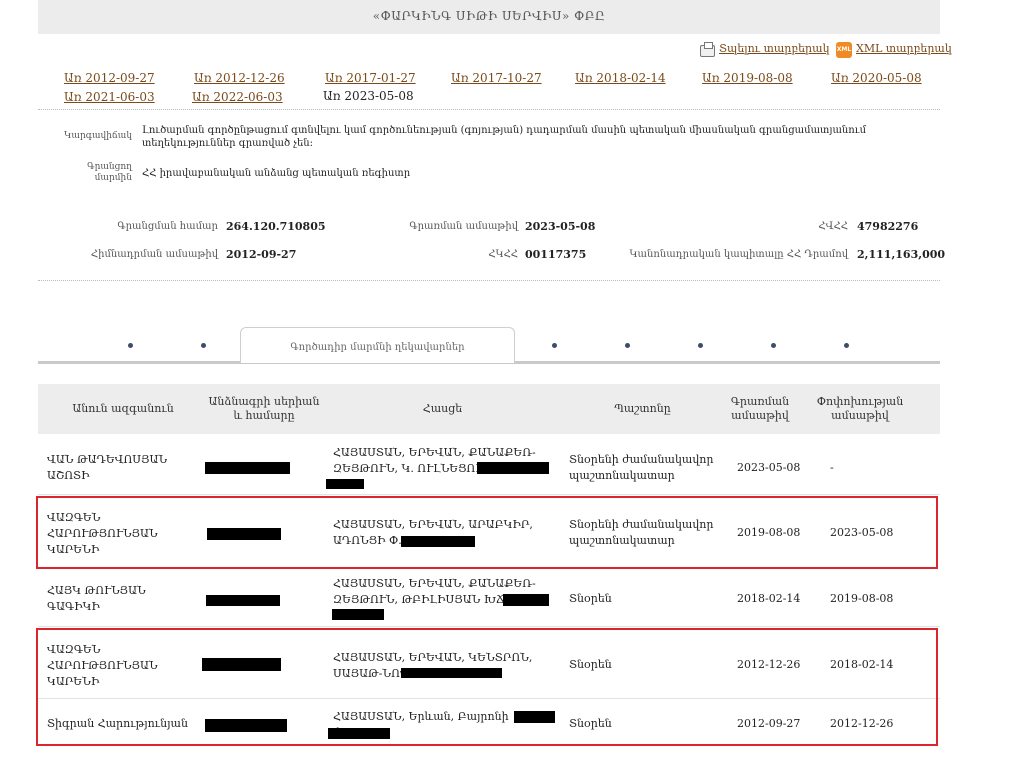  Describe the element at coordinates (237, 97) in the screenshot. I see `date-link: Առ 2022-06-03` at that location.